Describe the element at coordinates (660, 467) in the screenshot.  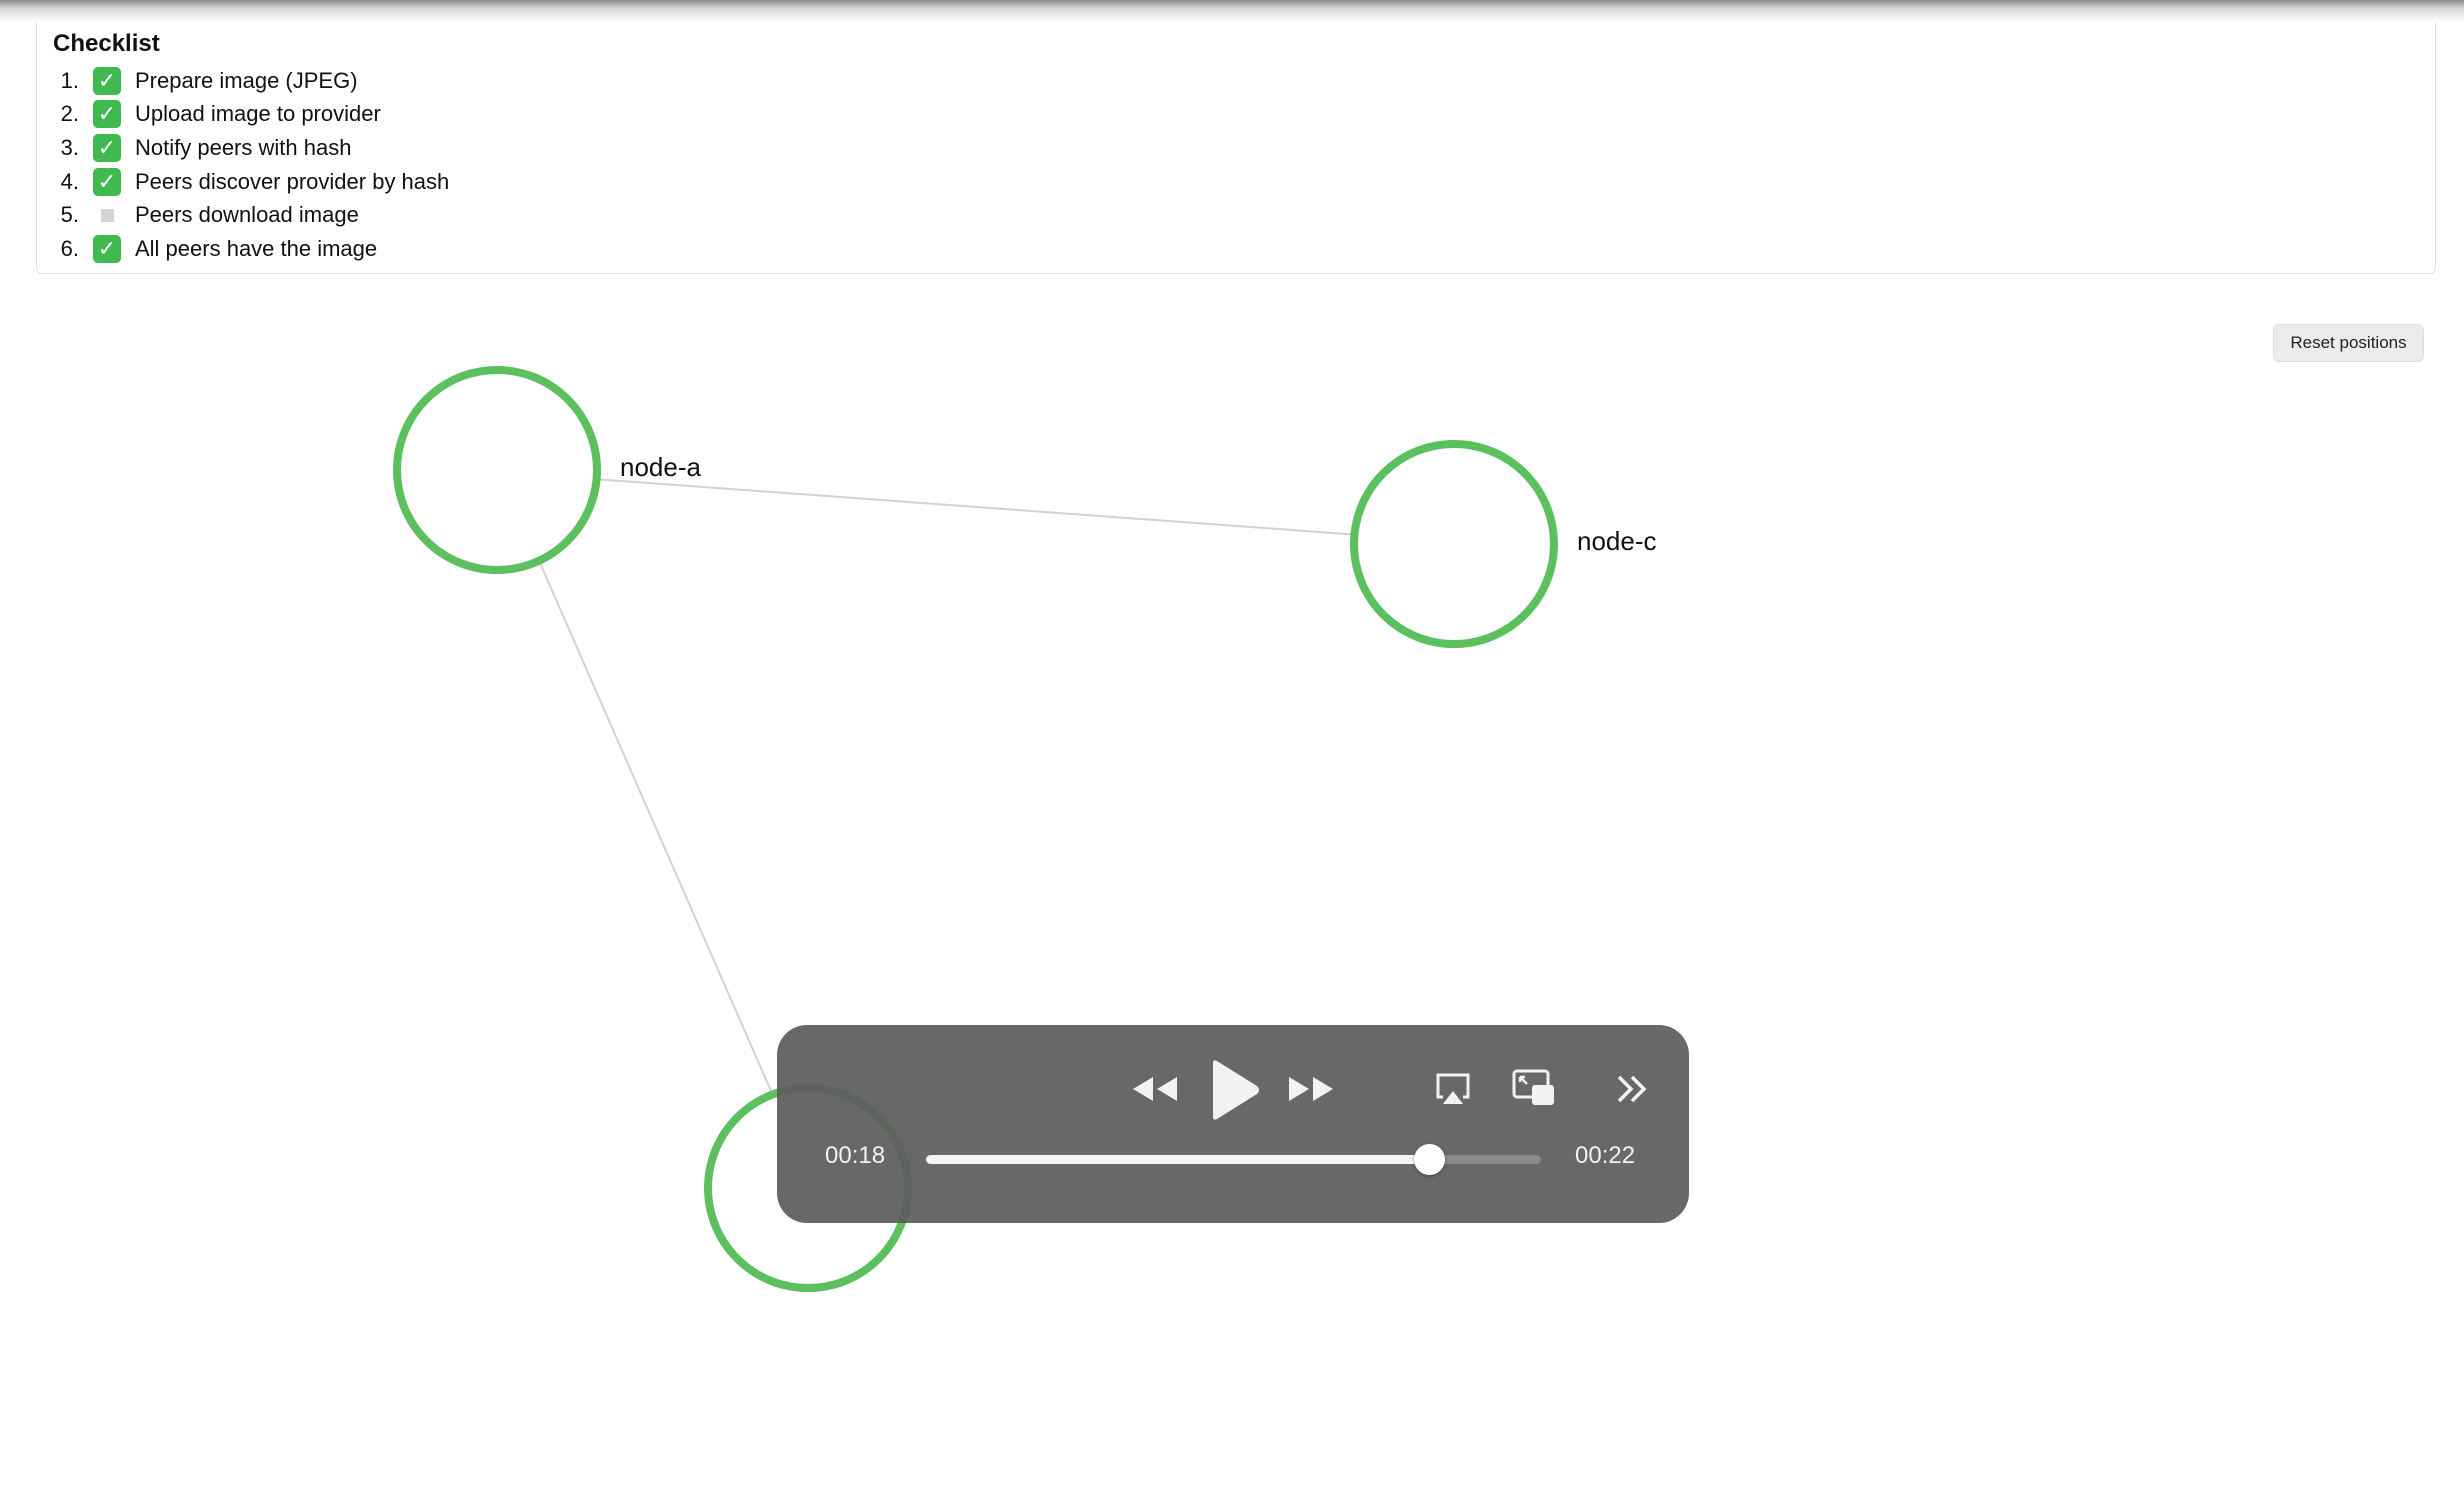
I see `node-a-label: node-a` at that location.